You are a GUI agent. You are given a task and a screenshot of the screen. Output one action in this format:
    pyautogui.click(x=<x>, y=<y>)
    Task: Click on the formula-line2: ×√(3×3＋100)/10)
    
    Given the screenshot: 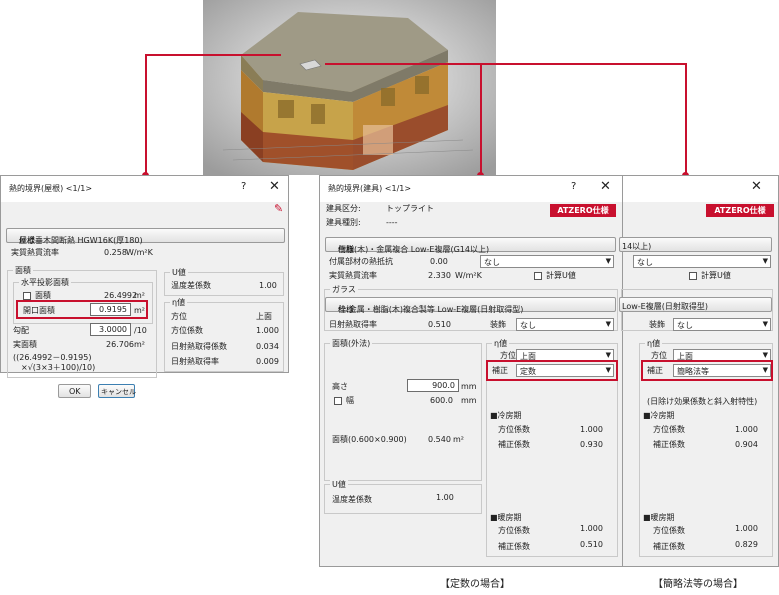 What is the action you would take?
    pyautogui.click(x=58, y=367)
    